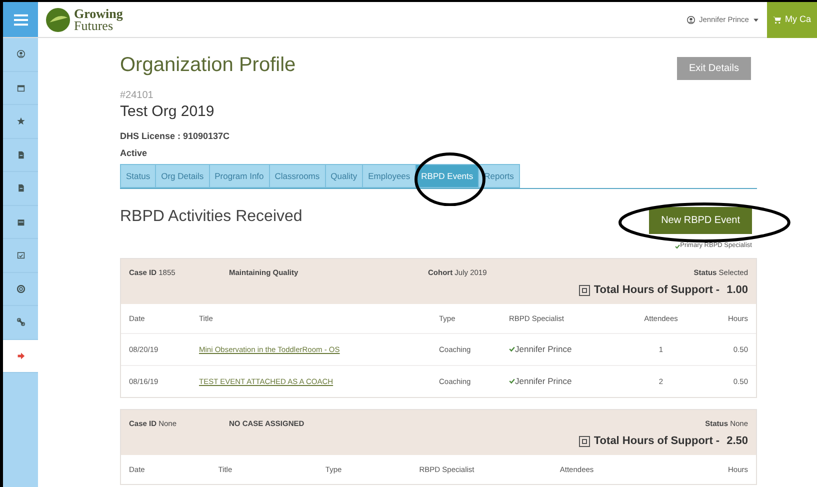  Describe the element at coordinates (20, 356) in the screenshot. I see `sign-out-icon` at that location.